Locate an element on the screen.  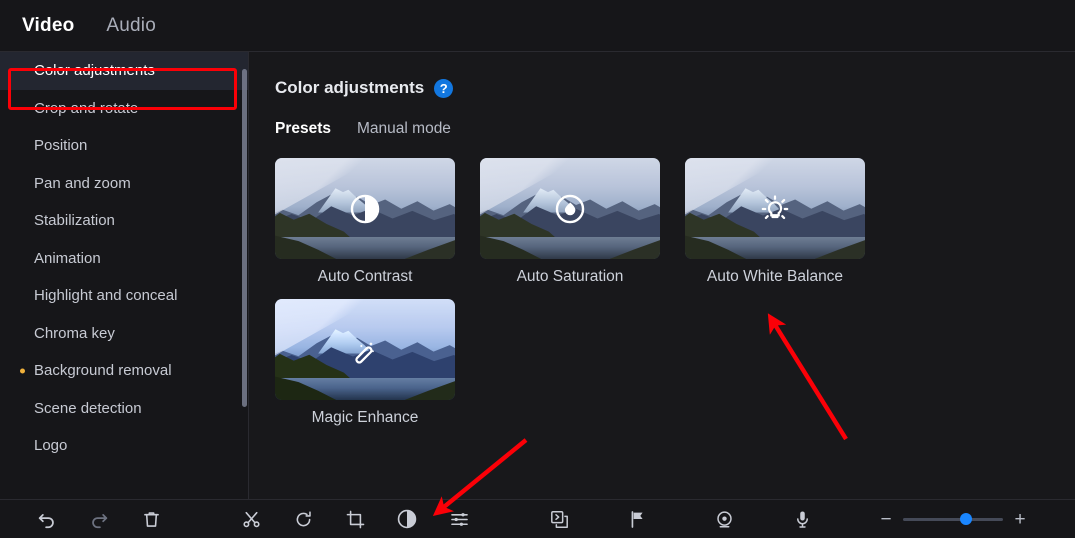
sidebar-item-crop-and-rotate: Crop and rotate is located at coordinates (124, 109).